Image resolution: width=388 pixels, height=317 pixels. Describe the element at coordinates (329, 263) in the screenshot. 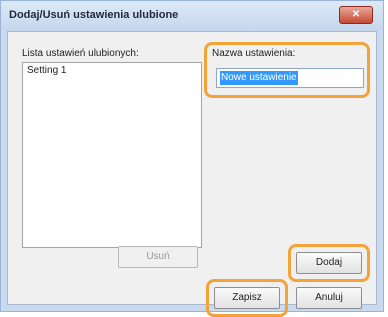

I see `add-button-highlight` at that location.